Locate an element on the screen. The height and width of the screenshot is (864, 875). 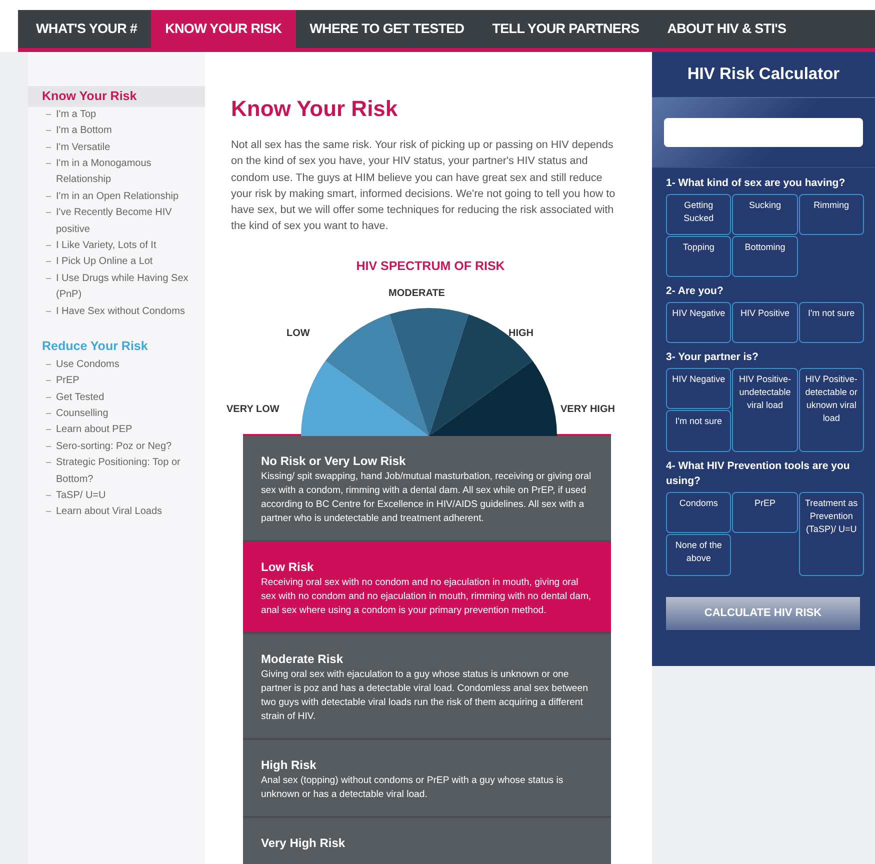
risk-level-title: Very High Risk is located at coordinates (303, 843).